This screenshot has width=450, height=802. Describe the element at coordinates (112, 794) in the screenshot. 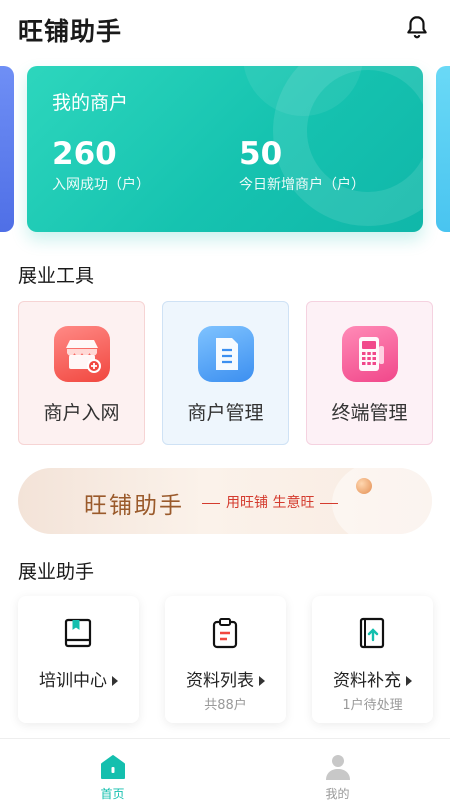

I see `tab-label: 首页` at that location.